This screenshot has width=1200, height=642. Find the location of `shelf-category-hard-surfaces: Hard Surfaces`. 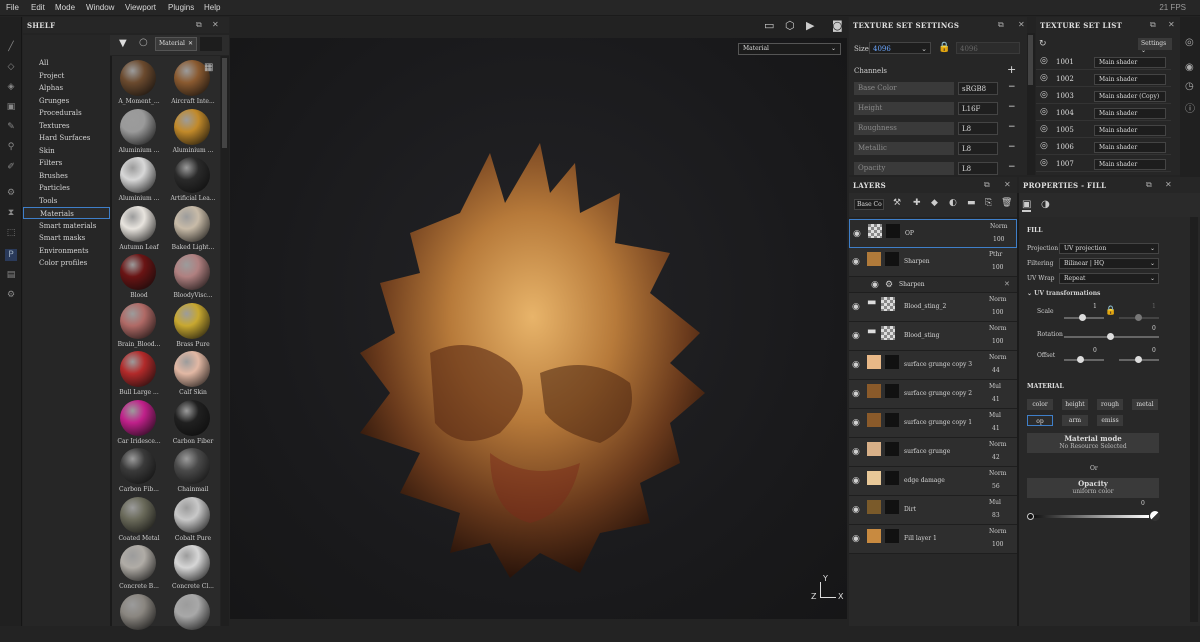

shelf-category-hard-surfaces: Hard Surfaces is located at coordinates (66, 138).